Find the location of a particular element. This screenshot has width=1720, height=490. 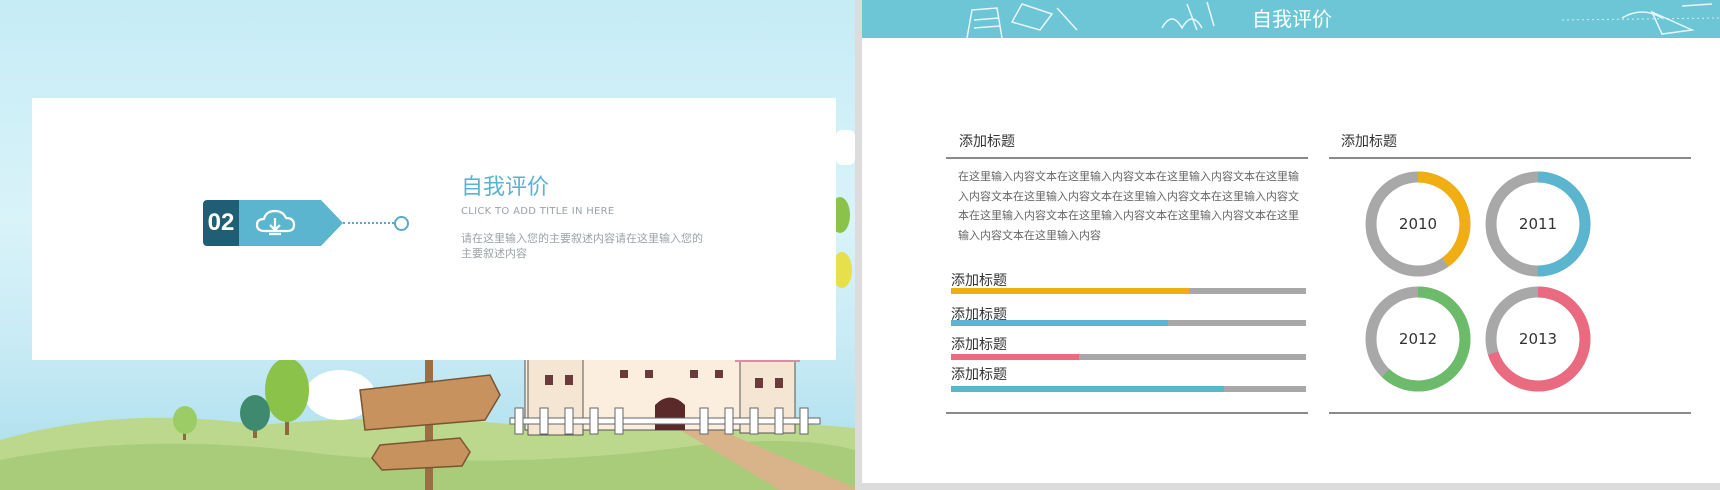

donut-label-2013: 2013 is located at coordinates (1538, 339).